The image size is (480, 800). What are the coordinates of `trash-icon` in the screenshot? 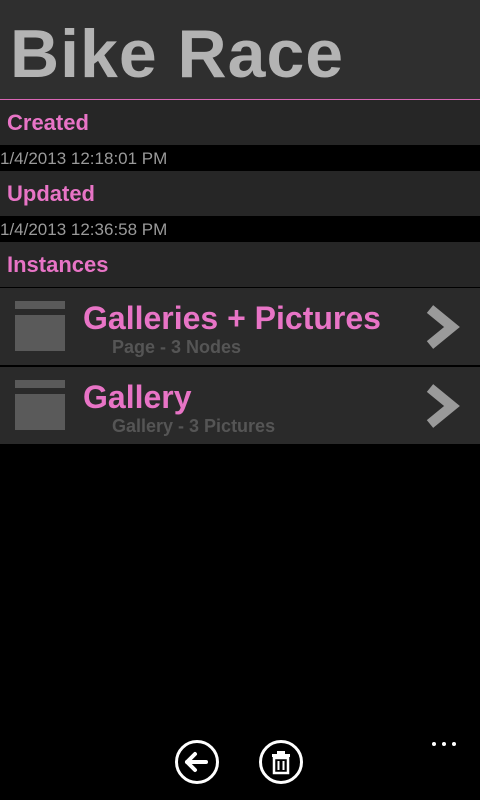 It's located at (281, 763).